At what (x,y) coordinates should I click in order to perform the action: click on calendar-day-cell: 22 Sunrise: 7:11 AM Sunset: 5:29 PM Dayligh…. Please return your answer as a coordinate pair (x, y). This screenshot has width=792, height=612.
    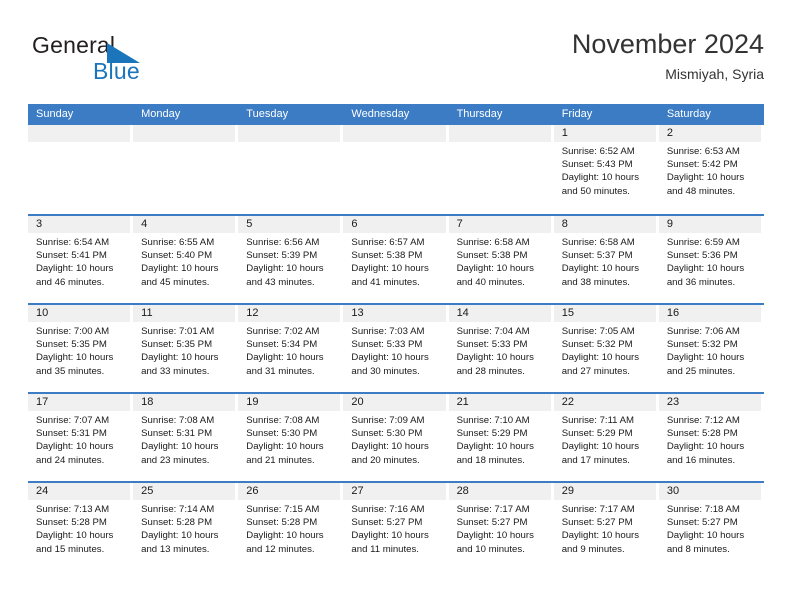
    Looking at the image, I should click on (606, 437).